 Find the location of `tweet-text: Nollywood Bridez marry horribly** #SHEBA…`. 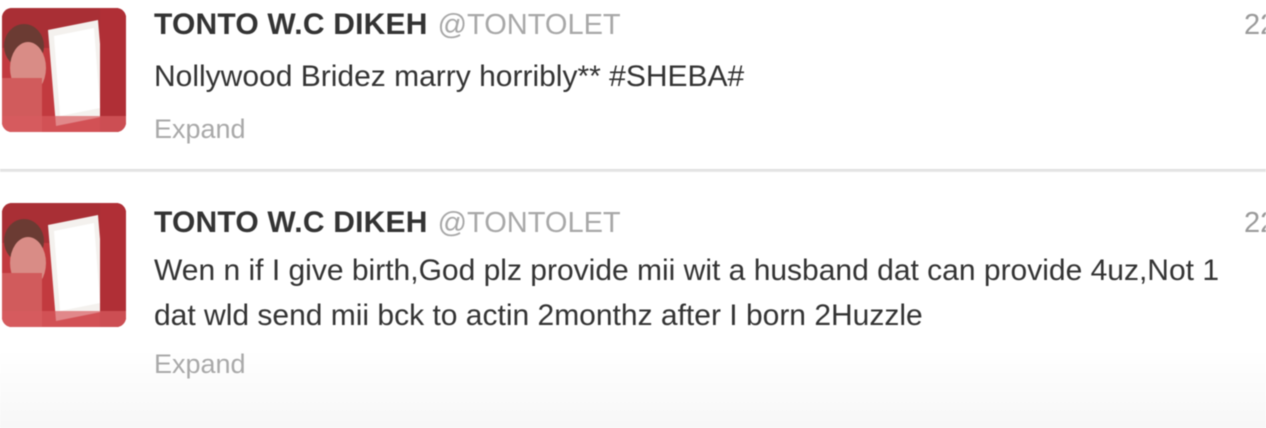

tweet-text: Nollywood Bridez marry horribly** #SHEBA… is located at coordinates (449, 76).